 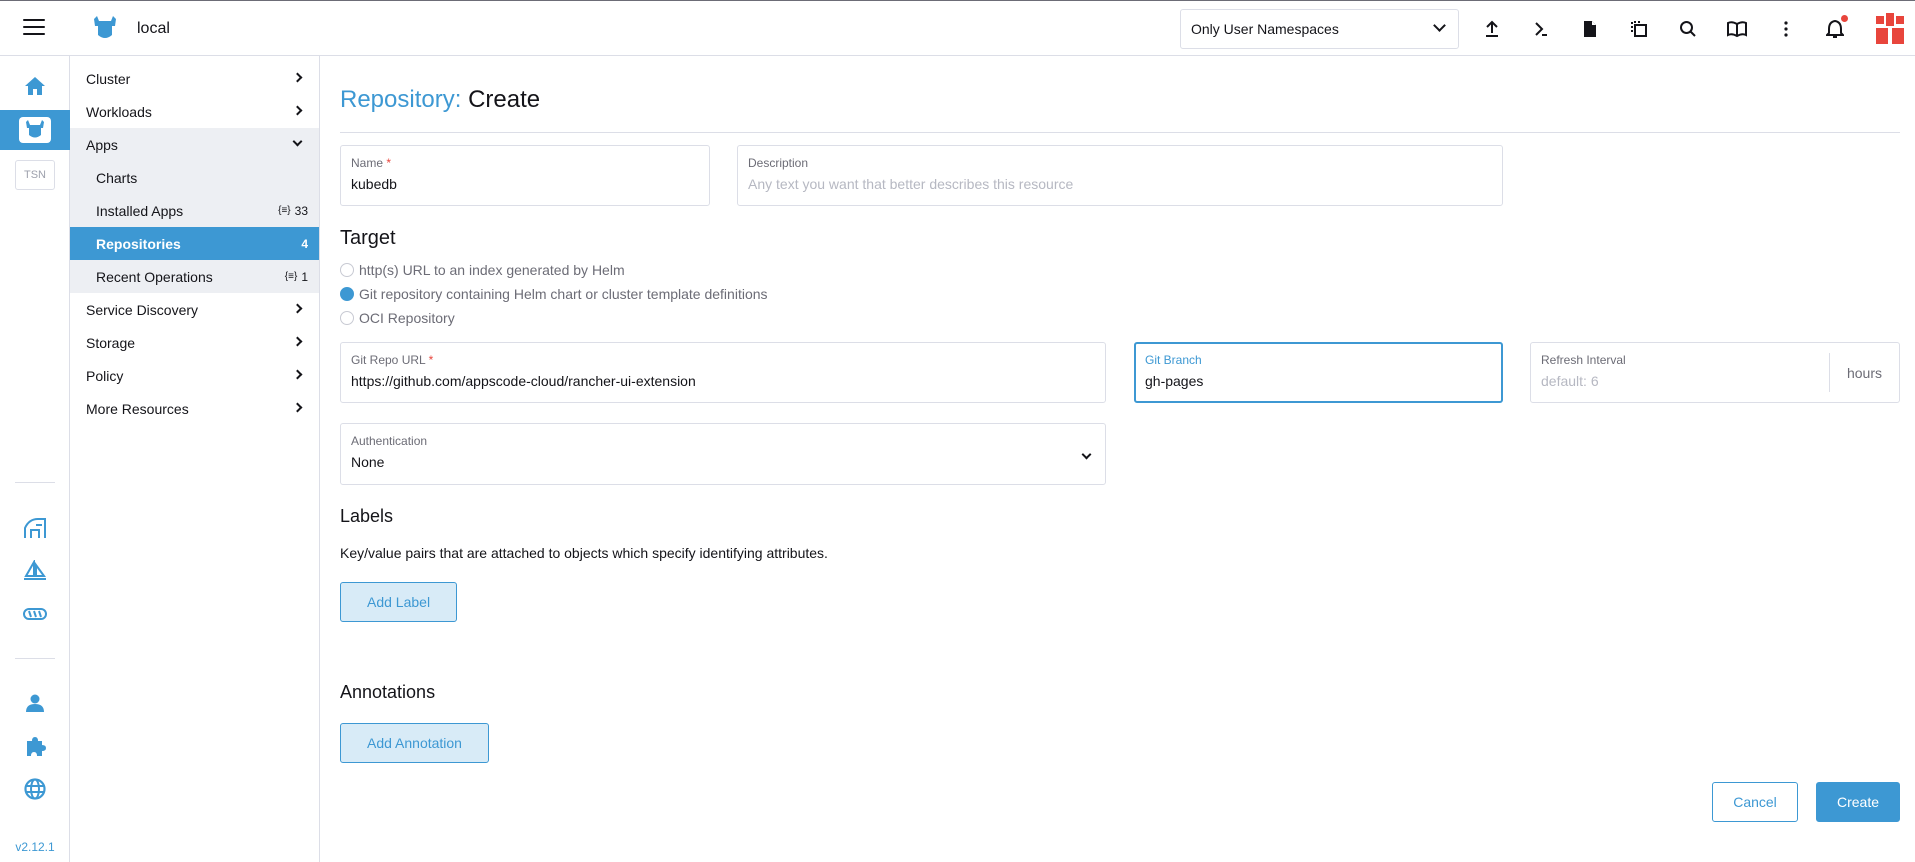 I want to click on refresh-interval-suffix: hours, so click(x=1864, y=372).